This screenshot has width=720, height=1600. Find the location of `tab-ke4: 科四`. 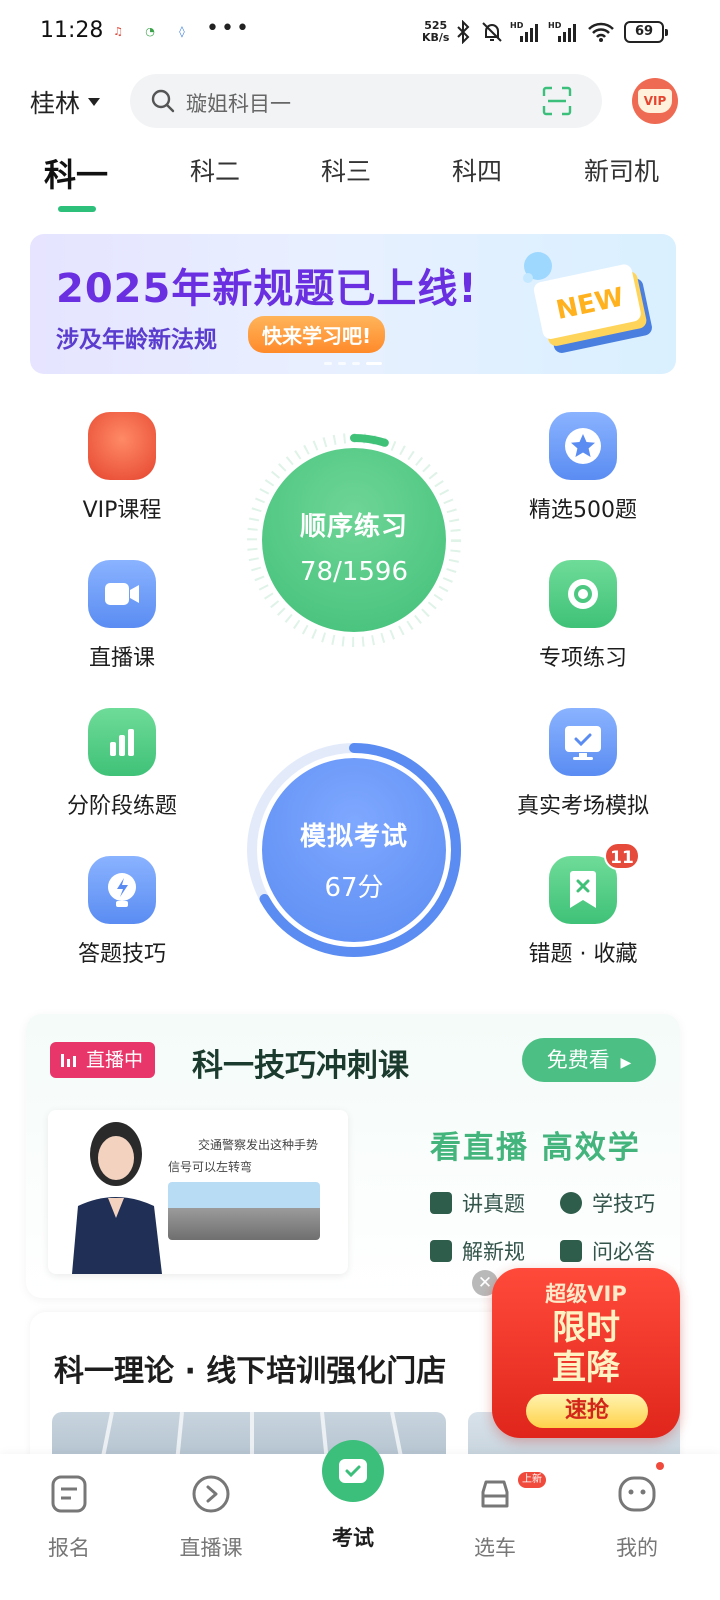

tab-ke4: 科四 is located at coordinates (477, 170).